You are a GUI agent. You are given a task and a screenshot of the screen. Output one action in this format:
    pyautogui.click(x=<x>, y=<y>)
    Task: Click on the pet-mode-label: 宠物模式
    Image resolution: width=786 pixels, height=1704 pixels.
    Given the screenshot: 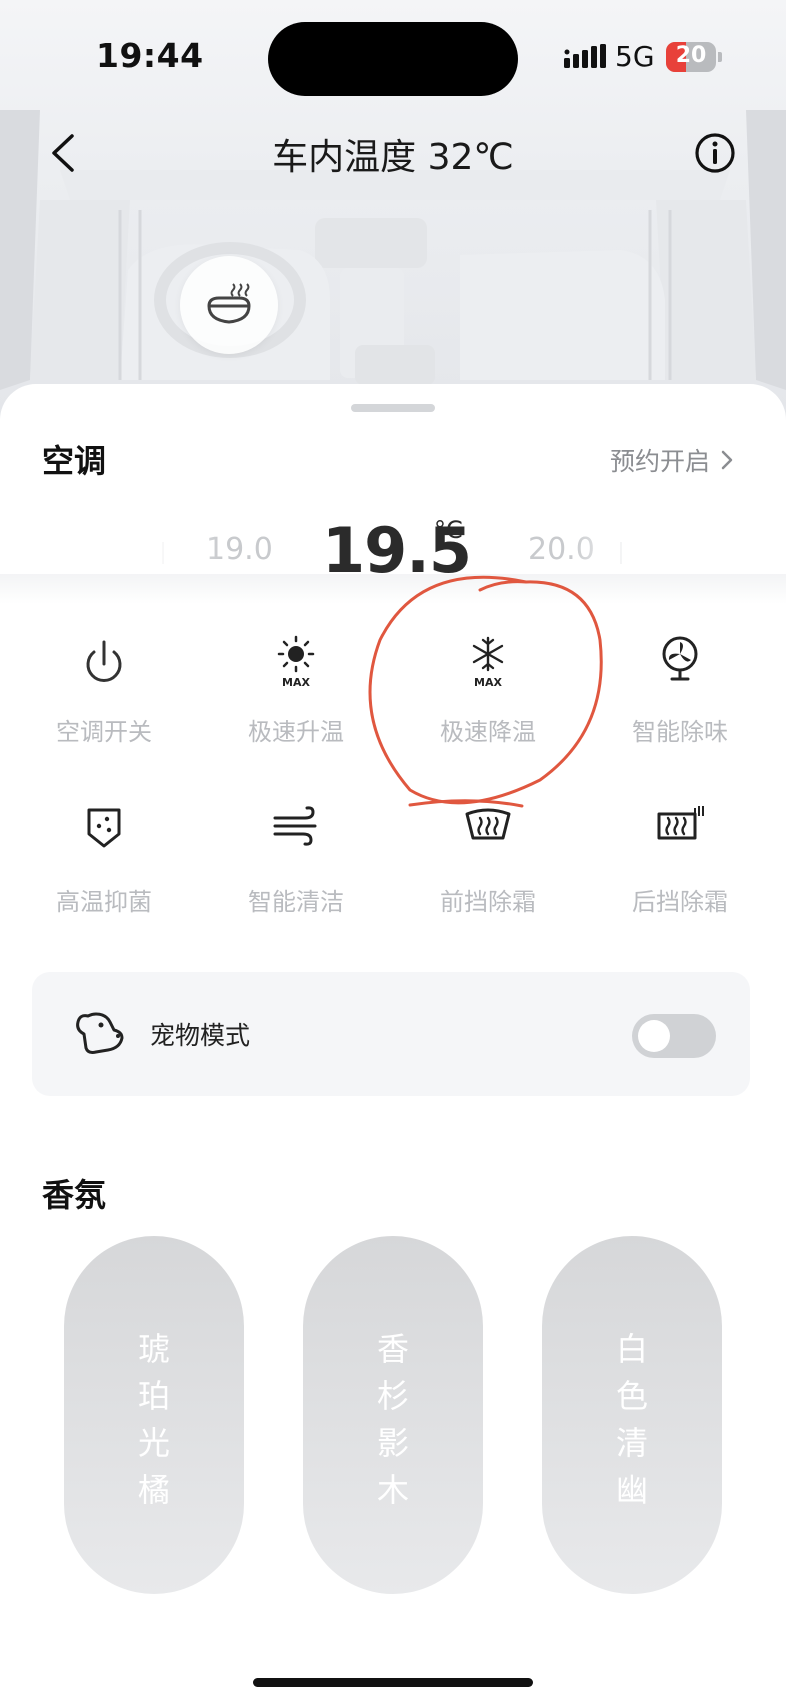 What is the action you would take?
    pyautogui.click(x=200, y=1035)
    